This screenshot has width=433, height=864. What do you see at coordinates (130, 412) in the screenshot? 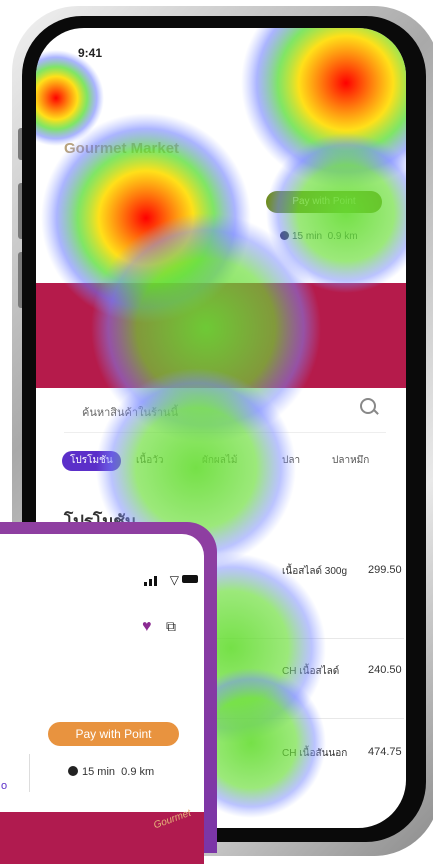
I see `search-input: ค้นหาสินค้าในร้านนี้` at bounding box center [130, 412].